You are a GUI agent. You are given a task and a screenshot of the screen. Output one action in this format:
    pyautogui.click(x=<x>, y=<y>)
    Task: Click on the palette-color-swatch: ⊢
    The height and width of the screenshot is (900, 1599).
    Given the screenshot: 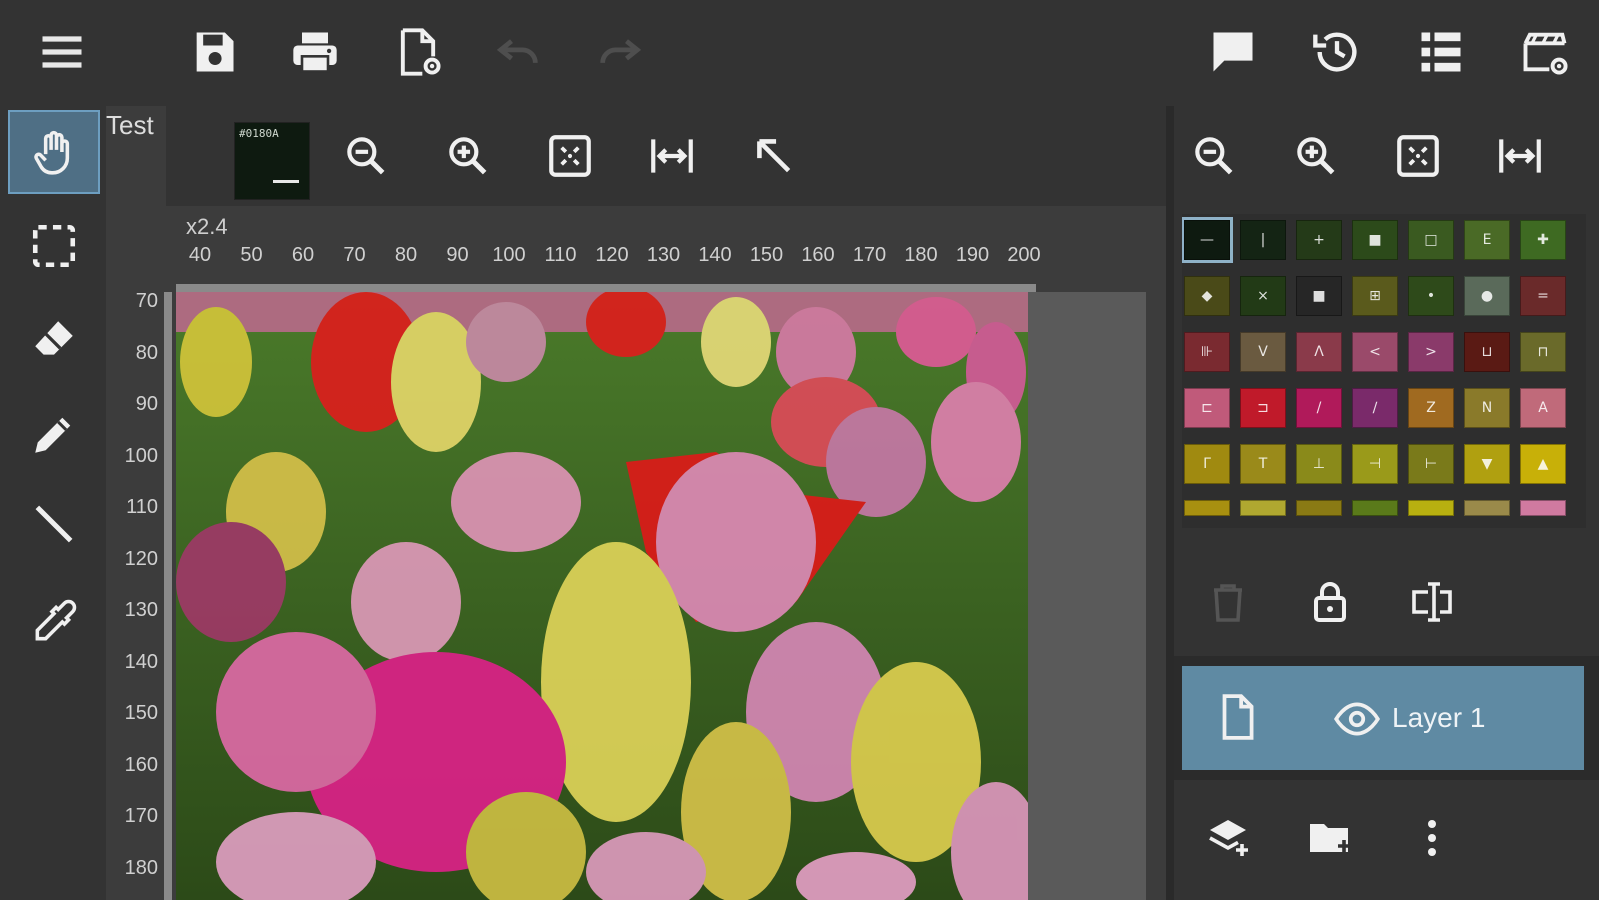 What is the action you would take?
    pyautogui.click(x=1431, y=464)
    